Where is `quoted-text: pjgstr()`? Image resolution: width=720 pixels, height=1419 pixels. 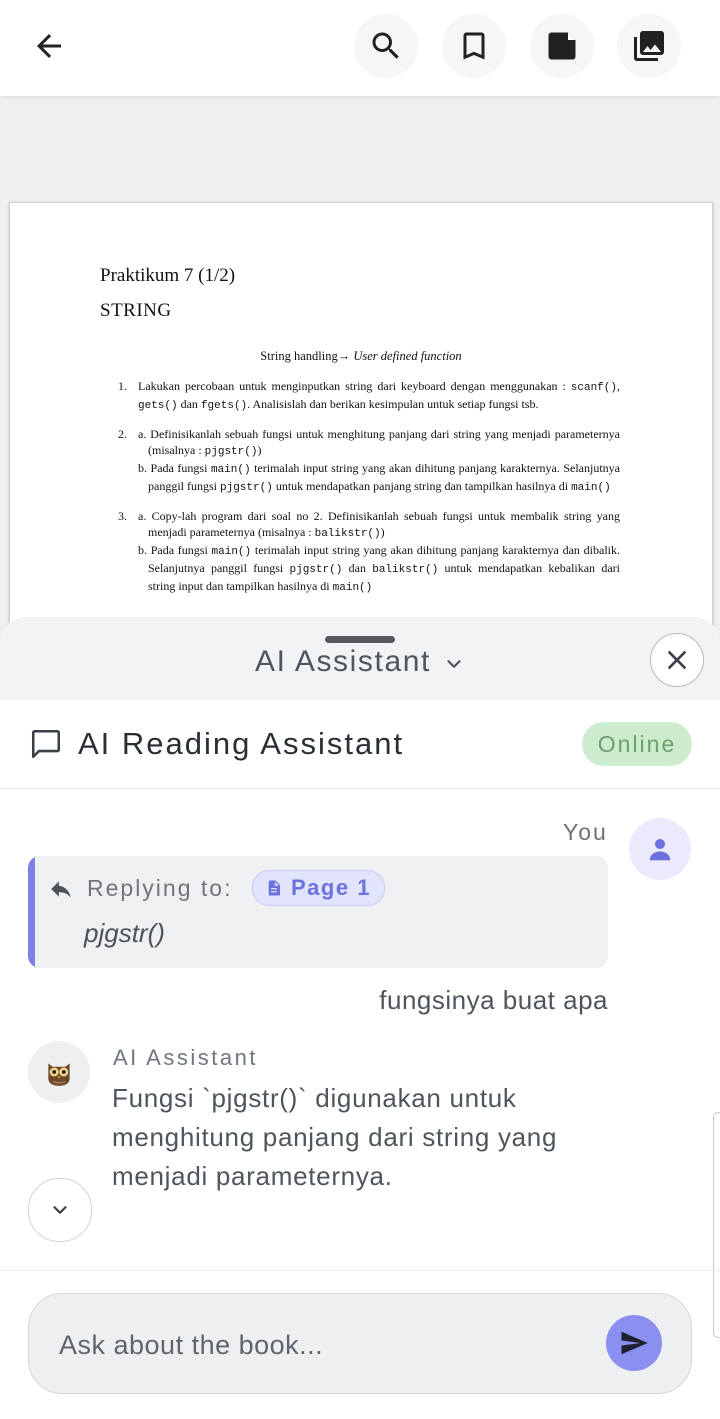
quoted-text: pjgstr() is located at coordinates (124, 933).